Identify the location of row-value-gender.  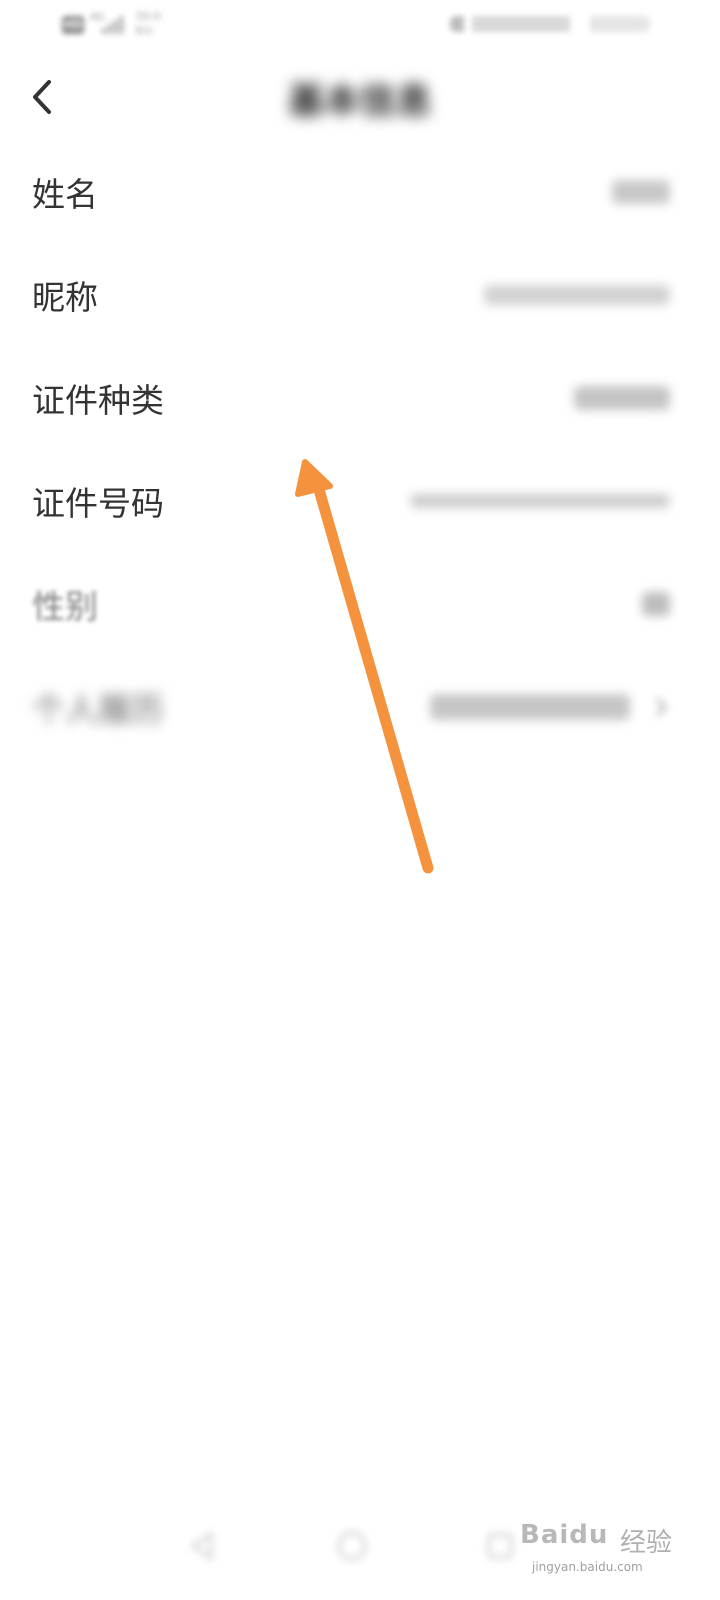
(656, 603).